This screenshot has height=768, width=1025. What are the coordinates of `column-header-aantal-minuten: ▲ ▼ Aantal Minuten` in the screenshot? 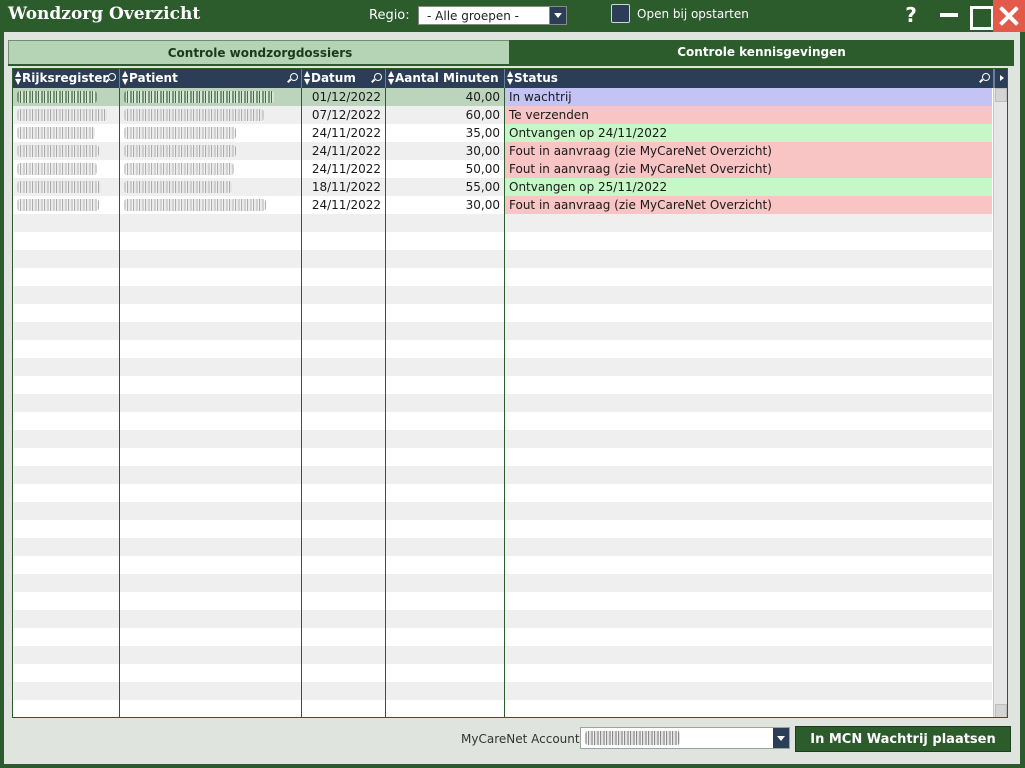 It's located at (445, 78).